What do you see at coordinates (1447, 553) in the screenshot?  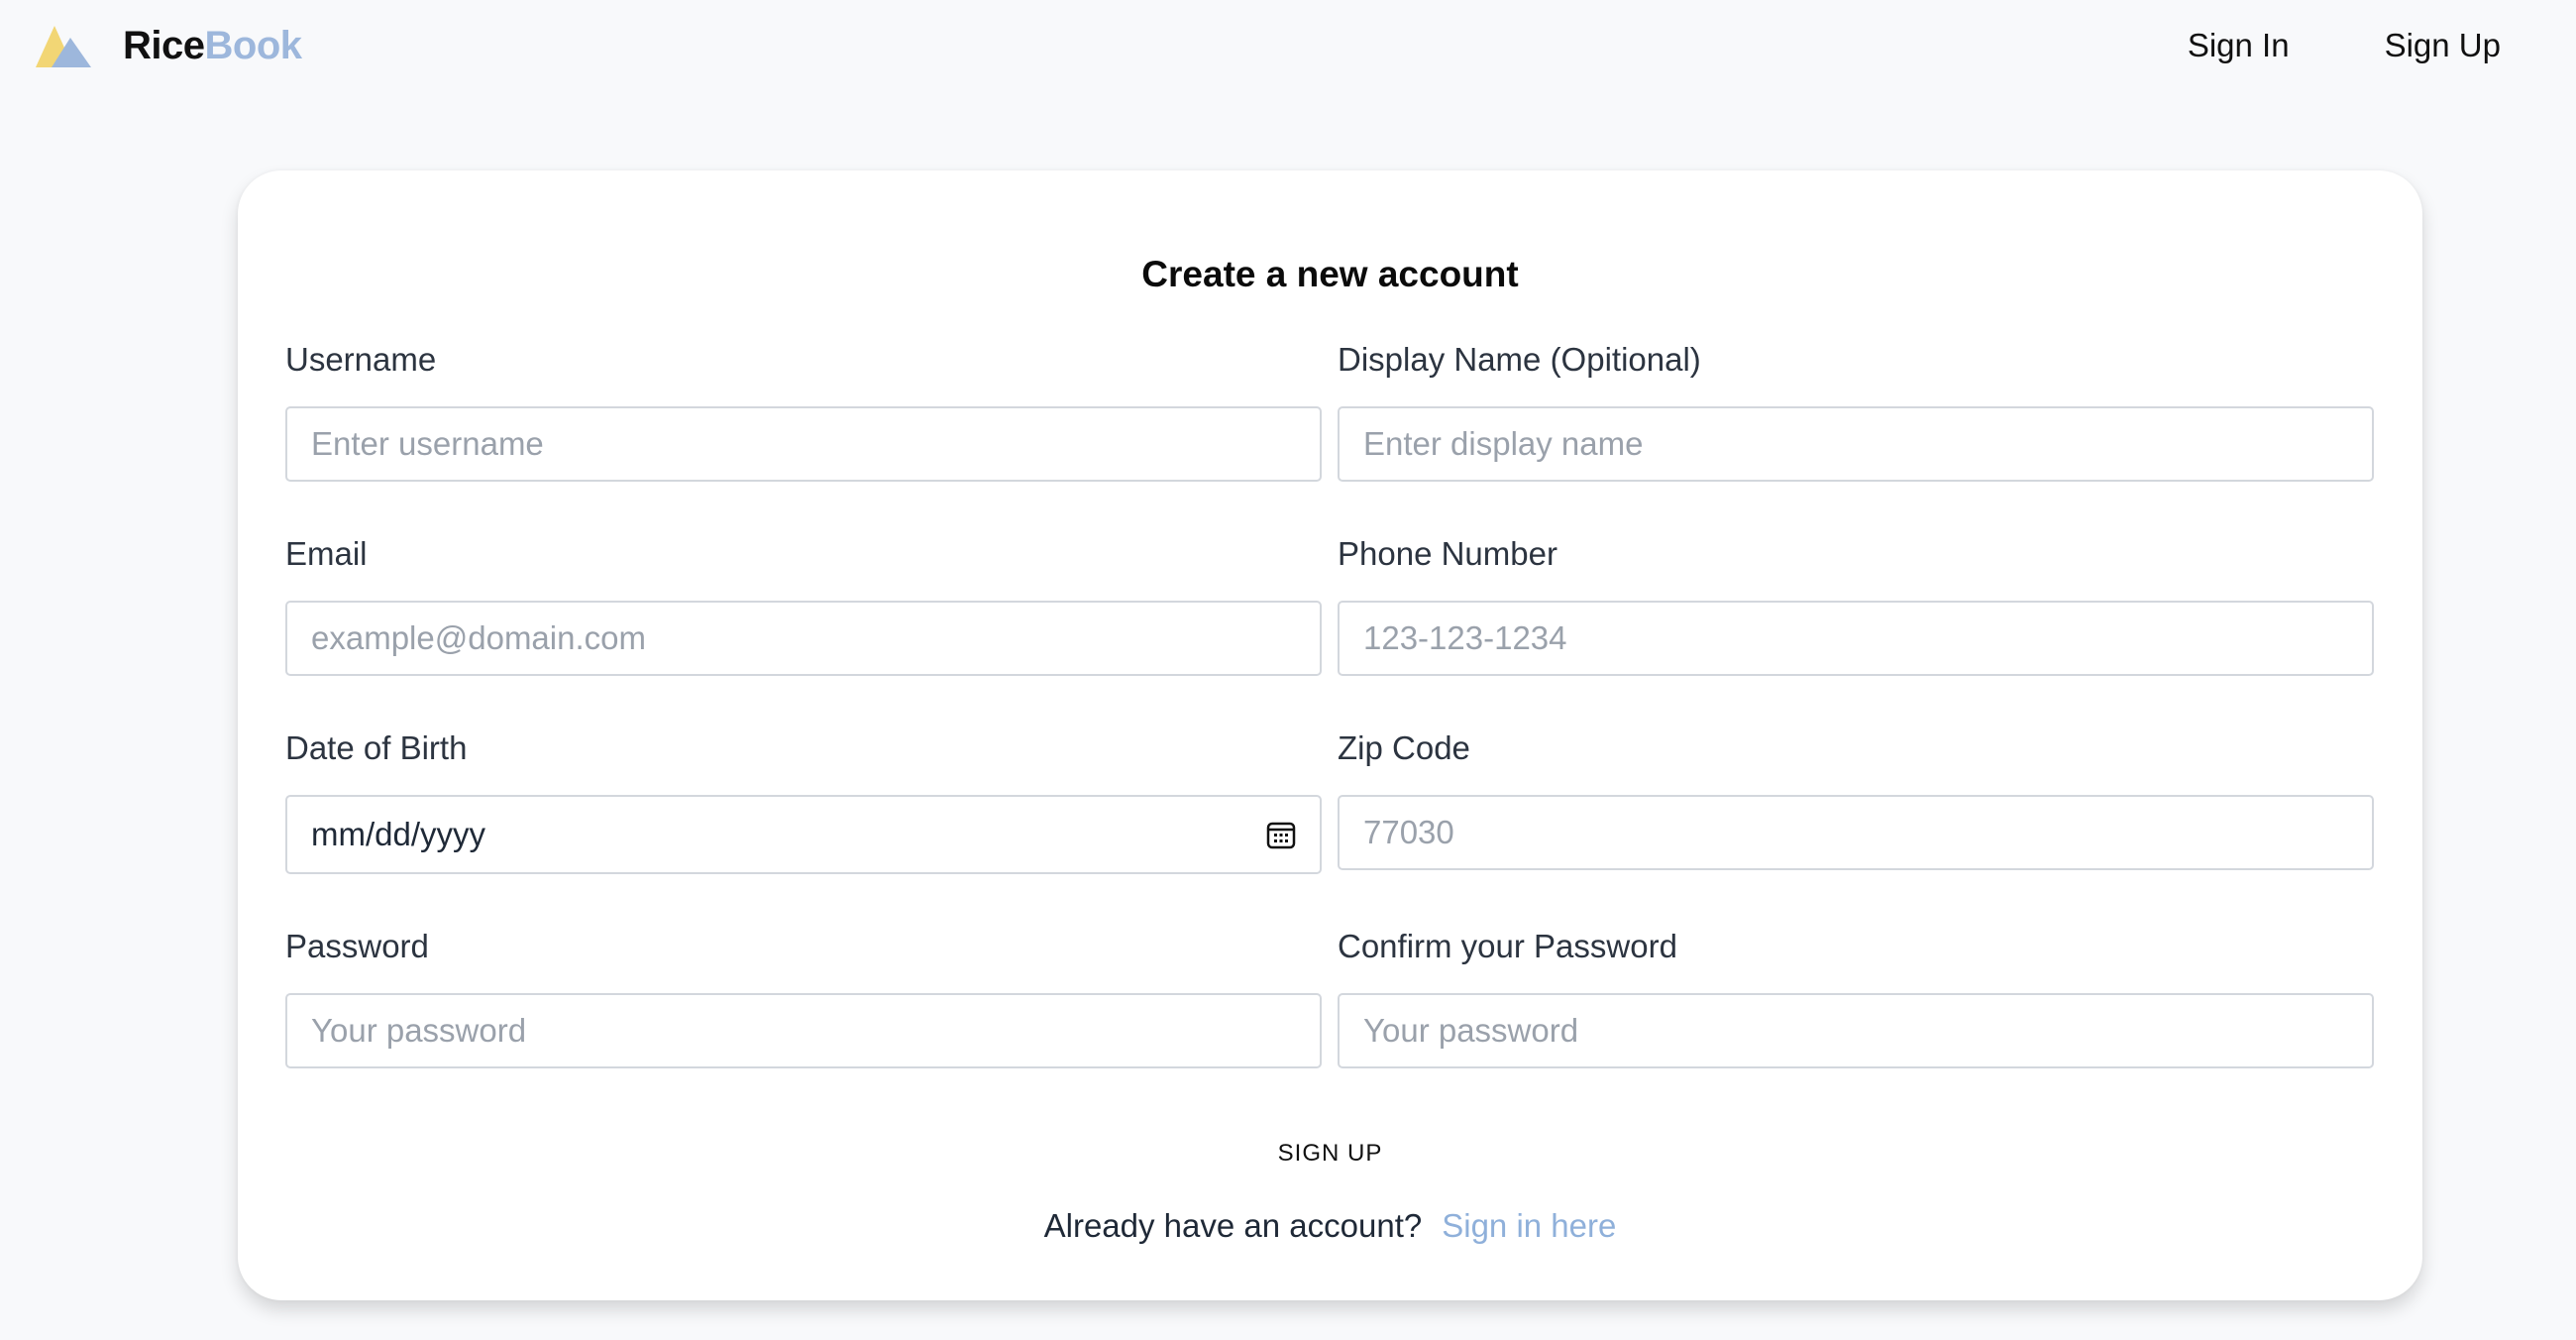 I see `phone-label: Phone Number` at bounding box center [1447, 553].